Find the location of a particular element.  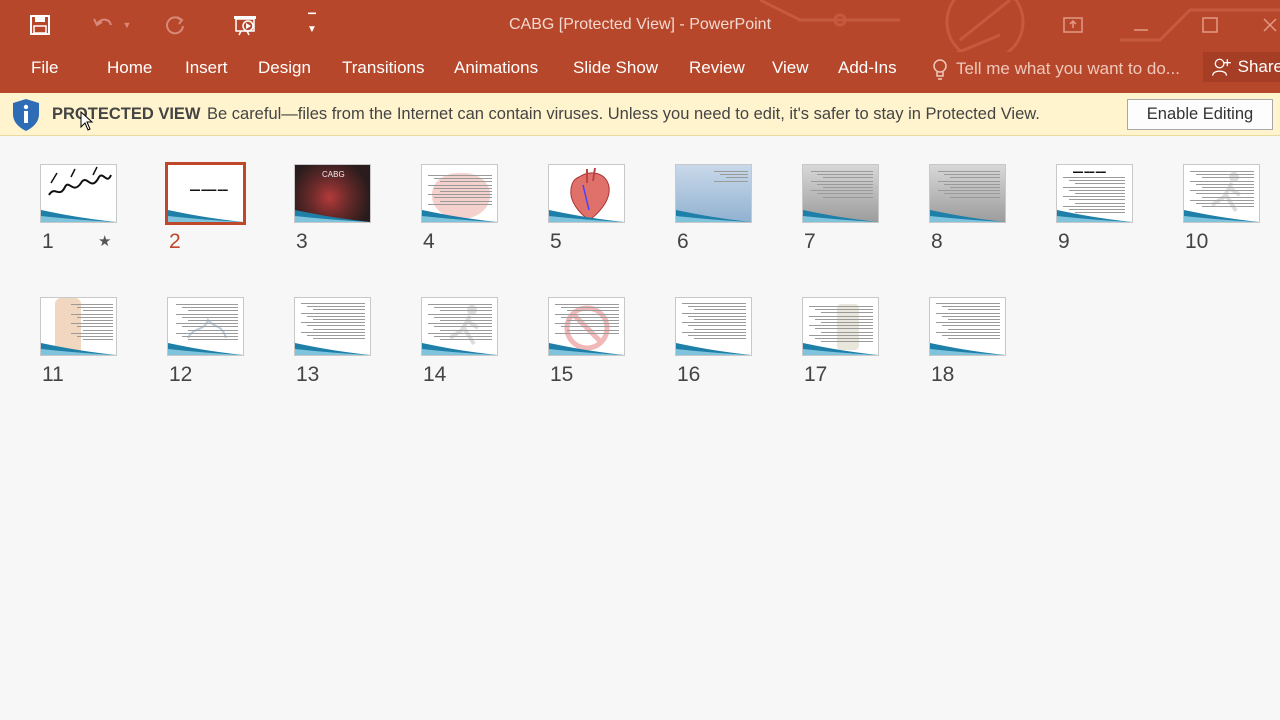

slide-thumbnail-9: ▬▬ ▬▬ ▬▬ 9 is located at coordinates (1116, 214).